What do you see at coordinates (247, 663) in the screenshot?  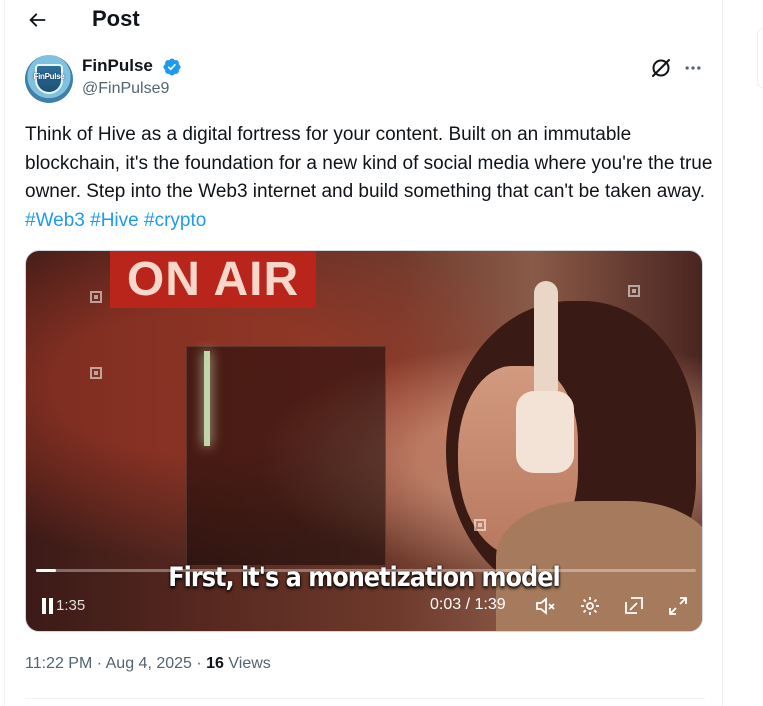 I see `views-label: Views` at bounding box center [247, 663].